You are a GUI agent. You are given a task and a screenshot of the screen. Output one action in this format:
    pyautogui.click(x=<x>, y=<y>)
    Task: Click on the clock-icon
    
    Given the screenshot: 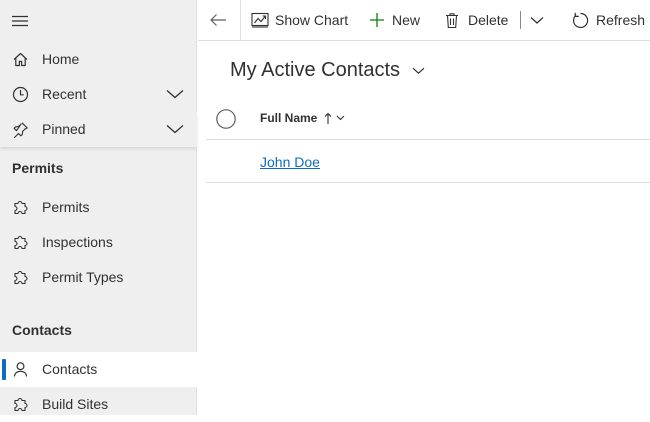 What is the action you would take?
    pyautogui.click(x=20, y=94)
    